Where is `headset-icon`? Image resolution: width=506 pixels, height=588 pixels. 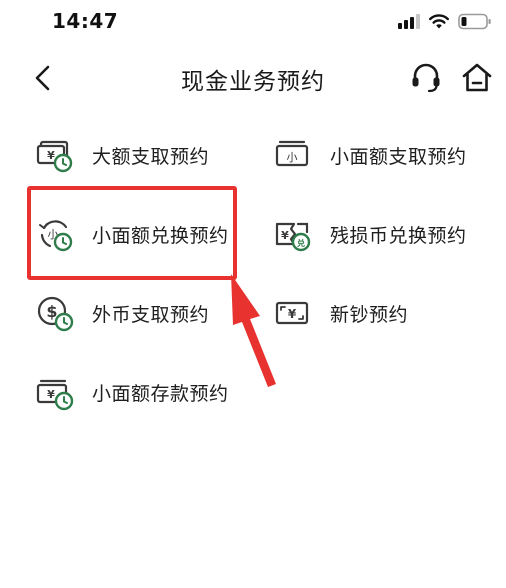
headset-icon is located at coordinates (426, 78).